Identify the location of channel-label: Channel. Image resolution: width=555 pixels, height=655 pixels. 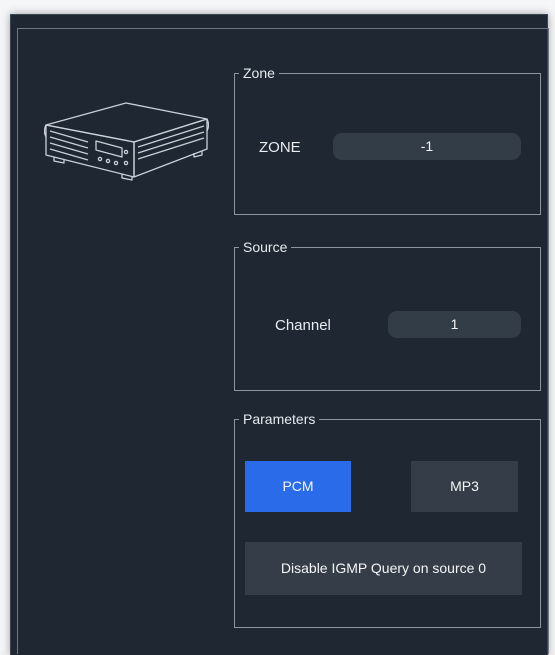
(303, 325).